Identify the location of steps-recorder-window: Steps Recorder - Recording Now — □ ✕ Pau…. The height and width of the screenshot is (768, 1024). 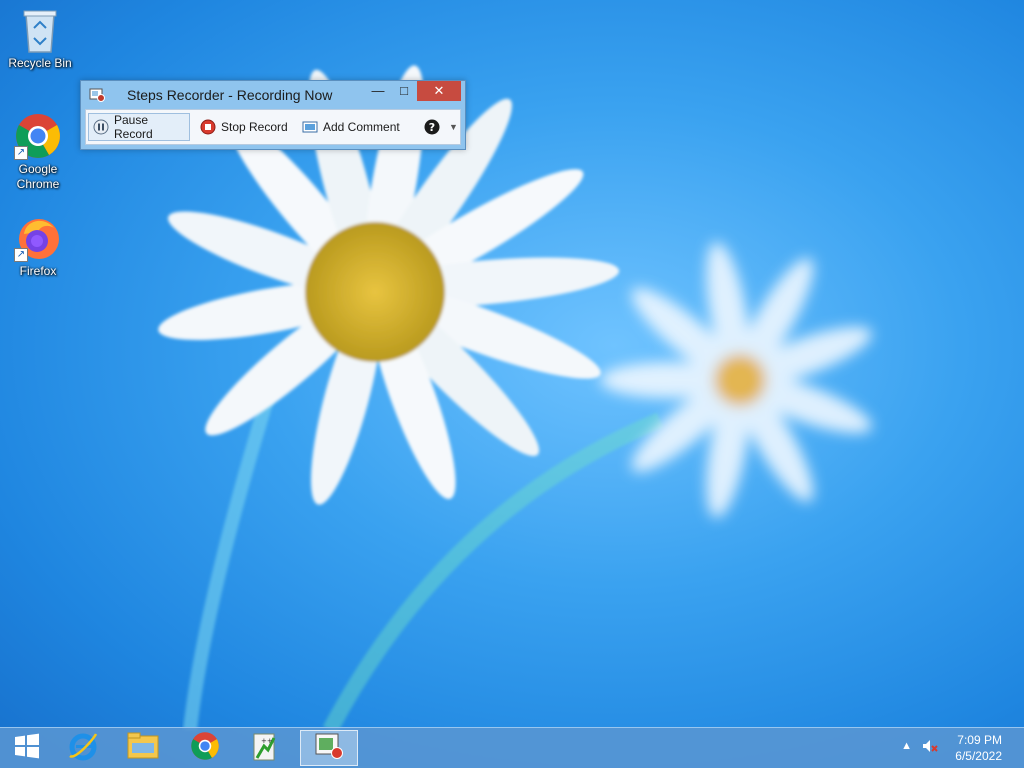
(273, 115).